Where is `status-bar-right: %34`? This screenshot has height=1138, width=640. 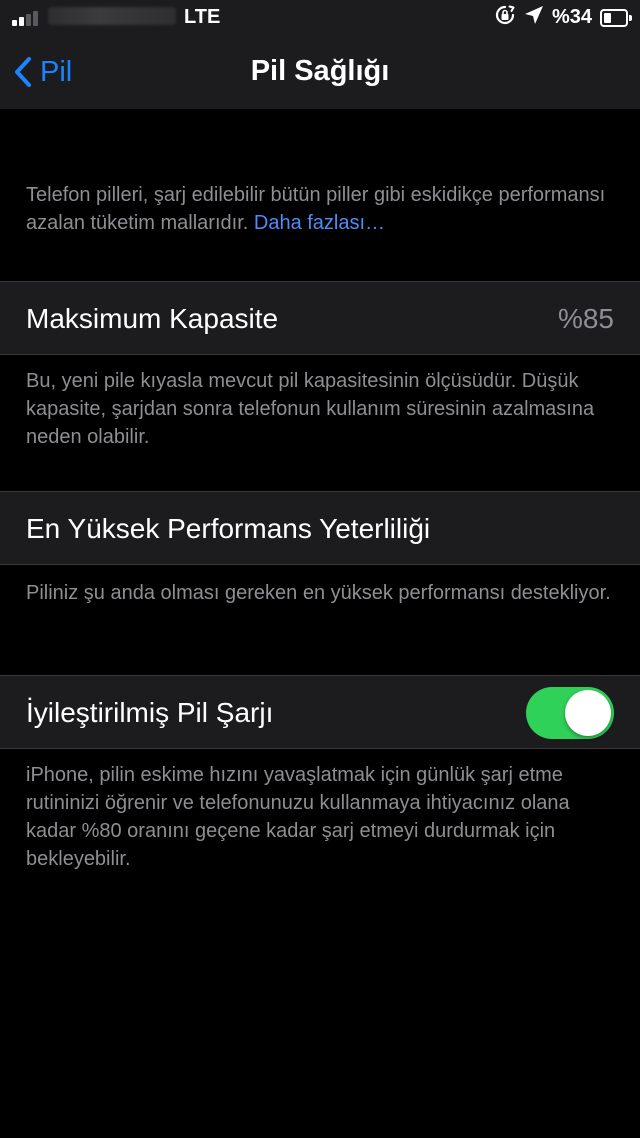
status-bar-right: %34 is located at coordinates (563, 17).